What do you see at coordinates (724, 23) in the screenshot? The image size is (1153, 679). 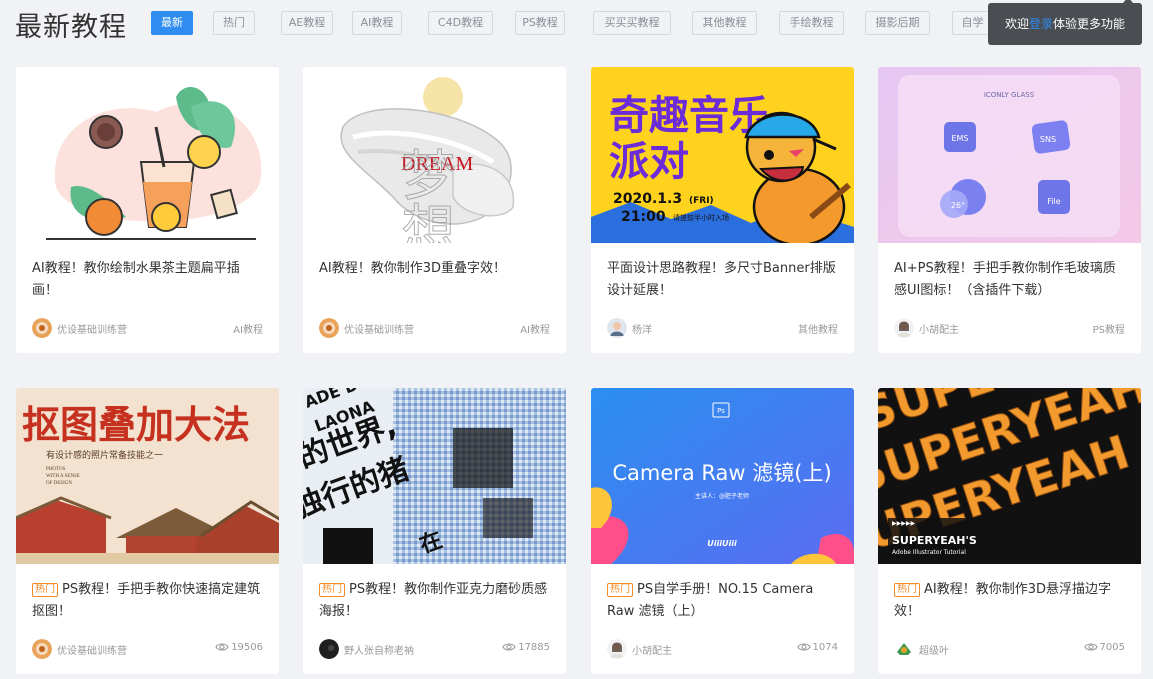 I see `tab-other: 其他教程` at bounding box center [724, 23].